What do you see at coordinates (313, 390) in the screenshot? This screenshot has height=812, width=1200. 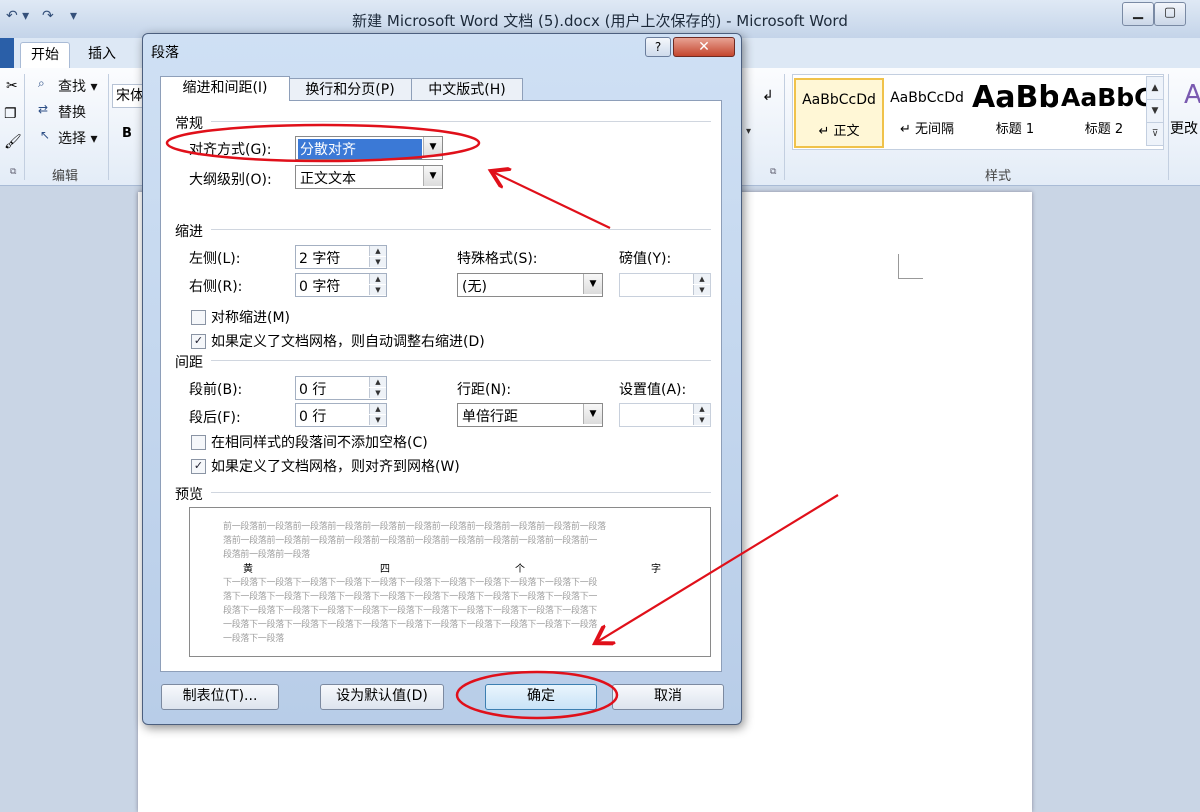 I see `space-before-value: 0 行` at bounding box center [313, 390].